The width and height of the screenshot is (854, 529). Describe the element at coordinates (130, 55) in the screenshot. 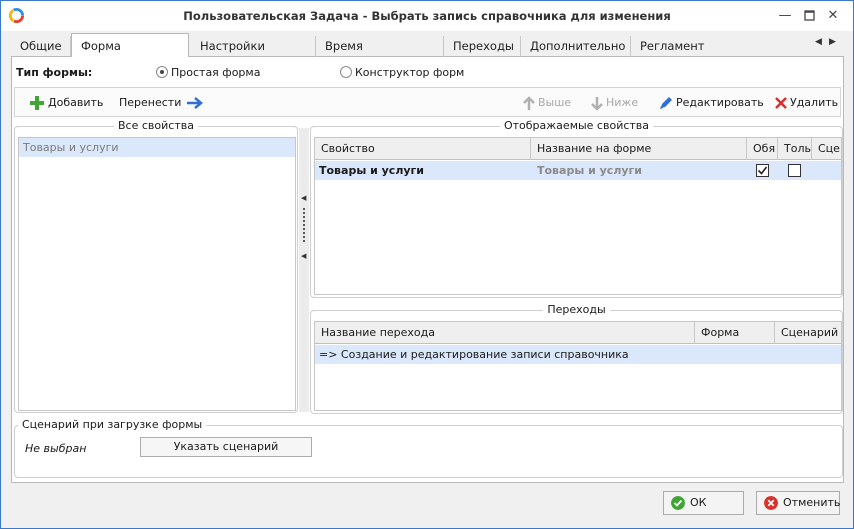

I see `tab-form-context: Форма (контекст)` at that location.